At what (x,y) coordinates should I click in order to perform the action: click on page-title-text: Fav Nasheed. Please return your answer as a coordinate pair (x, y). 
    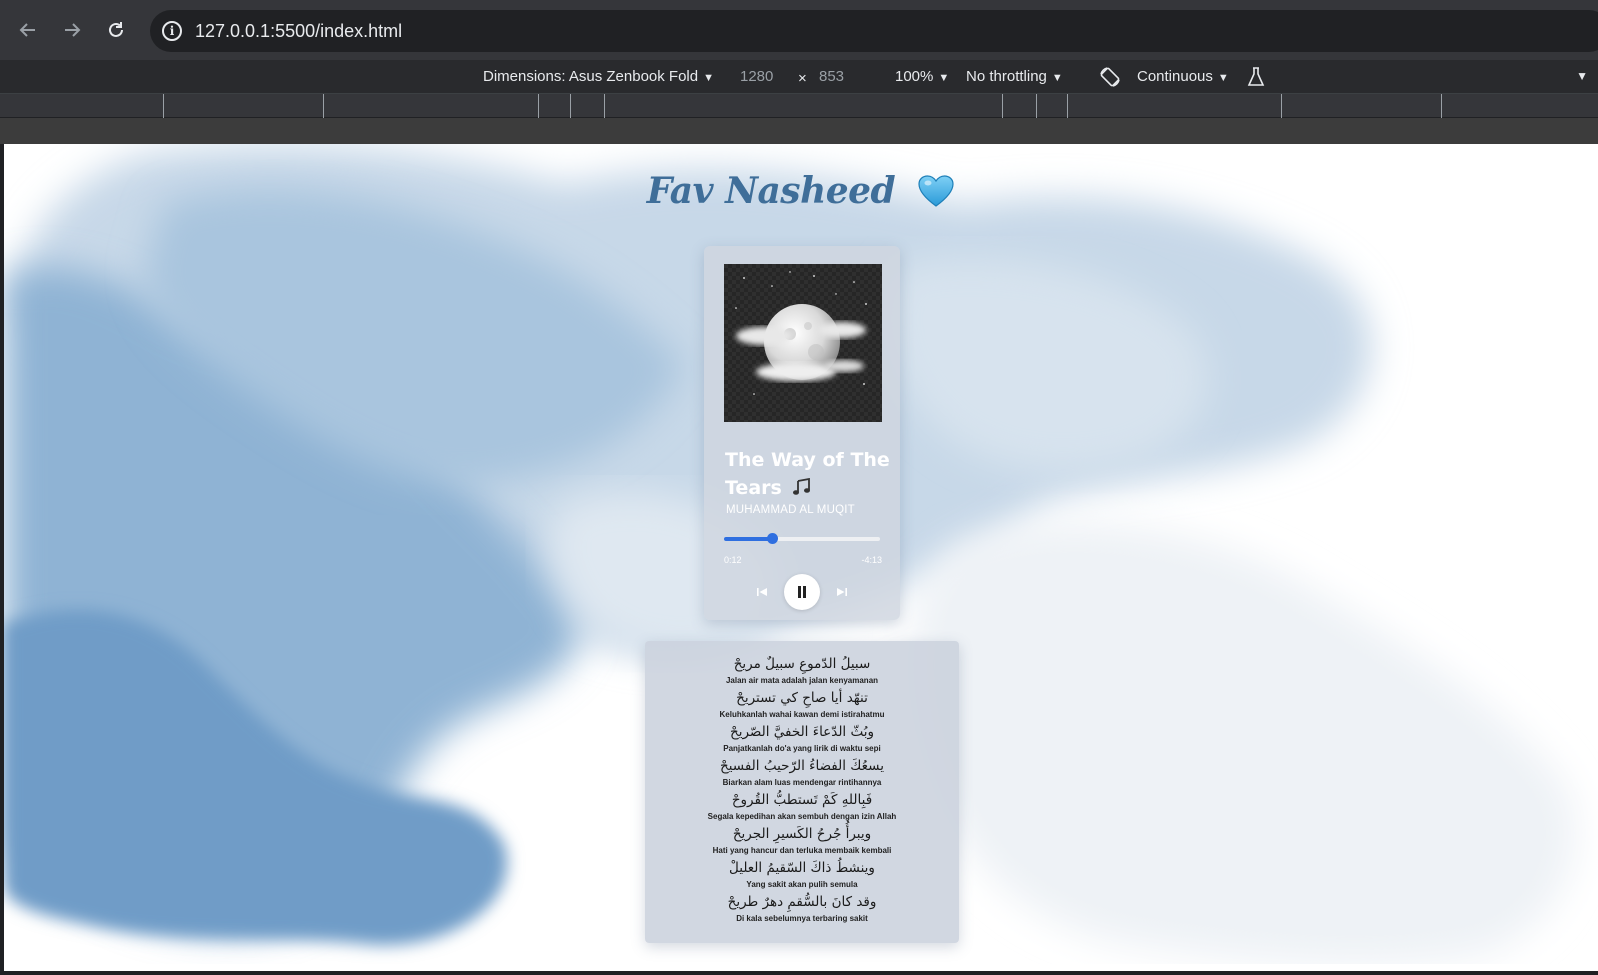
    Looking at the image, I should click on (771, 191).